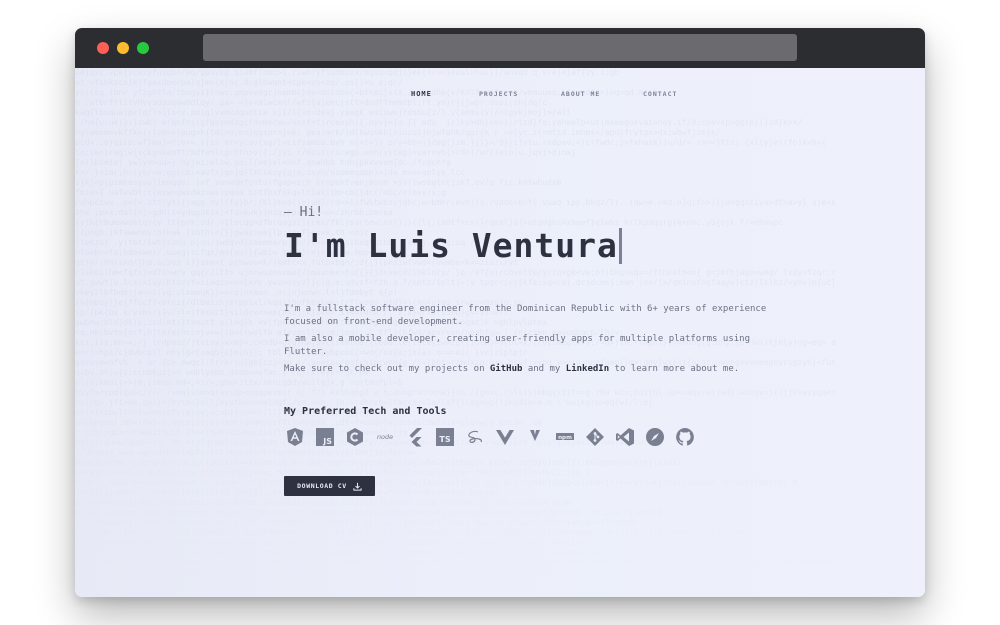 This screenshot has width=1000, height=625. What do you see at coordinates (143, 48) in the screenshot?
I see `maximize-window-button` at bounding box center [143, 48].